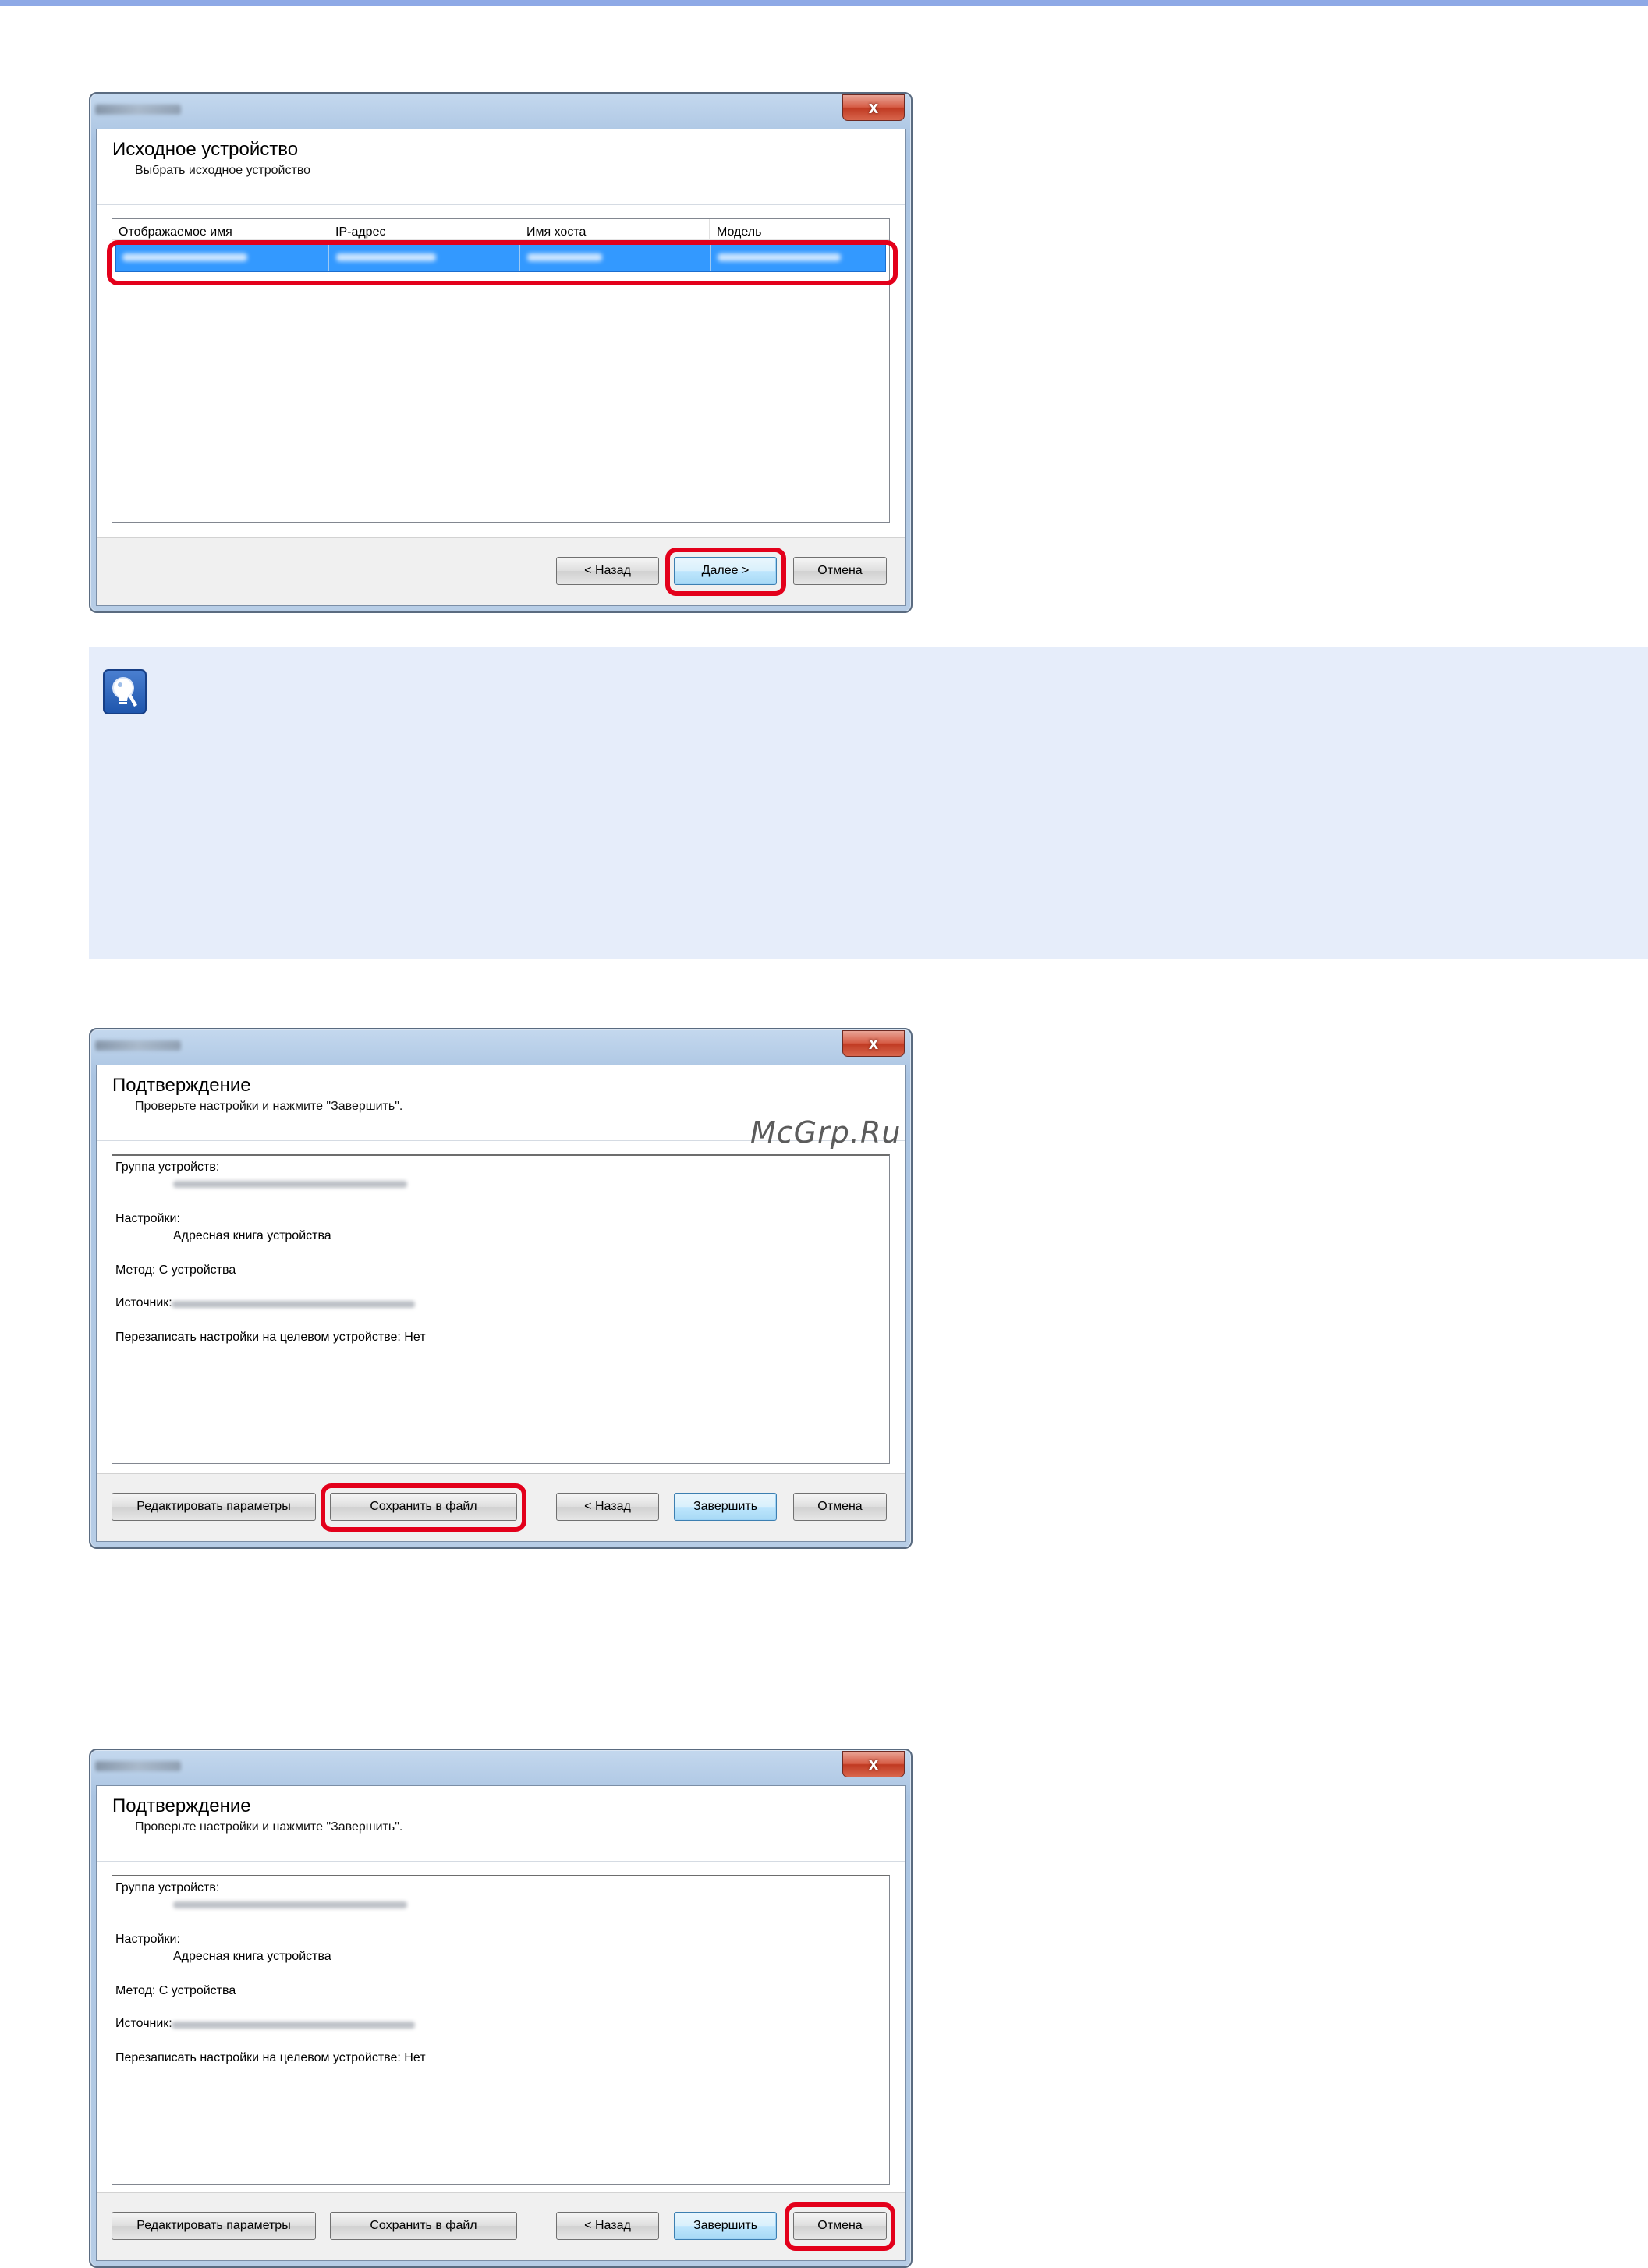  I want to click on page-subtitle: Выбрать исходное устройство, so click(223, 170).